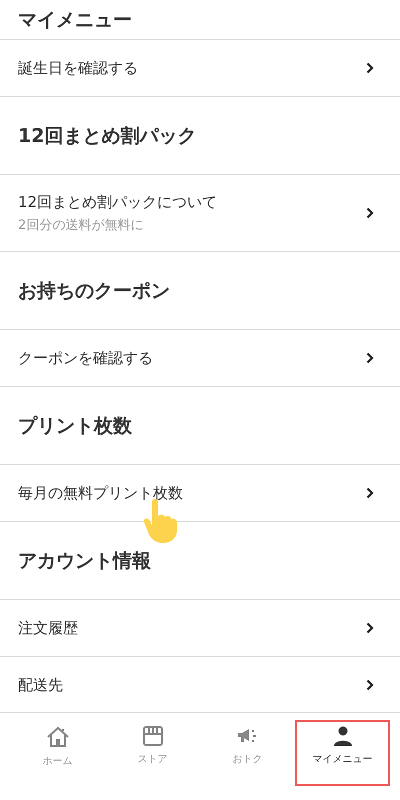 The image size is (400, 800). I want to click on tab: マイメニュー, so click(342, 753).